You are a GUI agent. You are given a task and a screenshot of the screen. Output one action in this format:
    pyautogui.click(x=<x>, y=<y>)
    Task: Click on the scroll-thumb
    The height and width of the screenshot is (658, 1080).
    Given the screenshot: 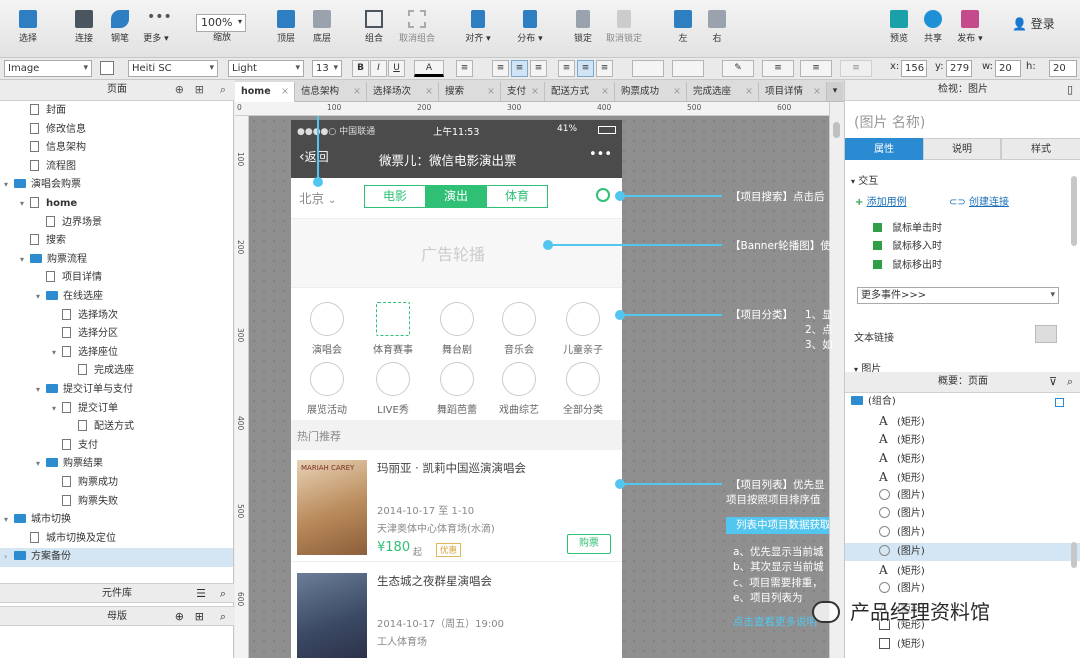 What is the action you would take?
    pyautogui.click(x=836, y=130)
    